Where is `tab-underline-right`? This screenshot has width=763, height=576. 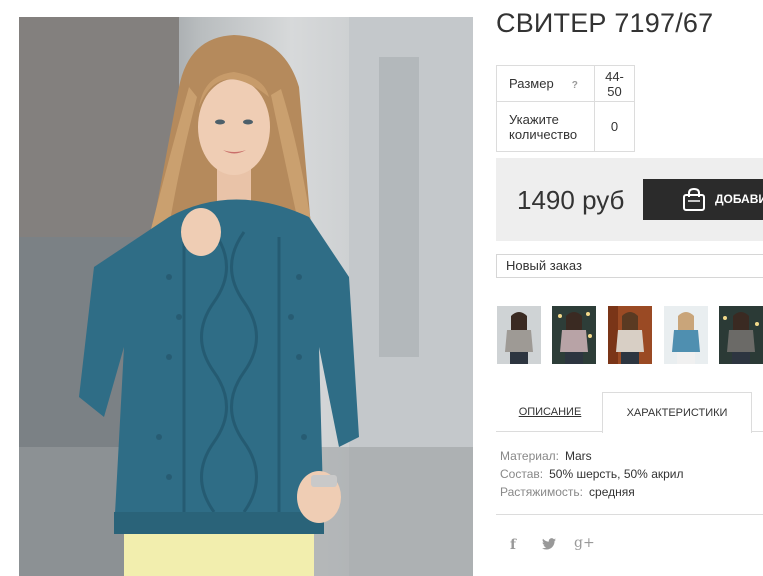 tab-underline-right is located at coordinates (757, 431).